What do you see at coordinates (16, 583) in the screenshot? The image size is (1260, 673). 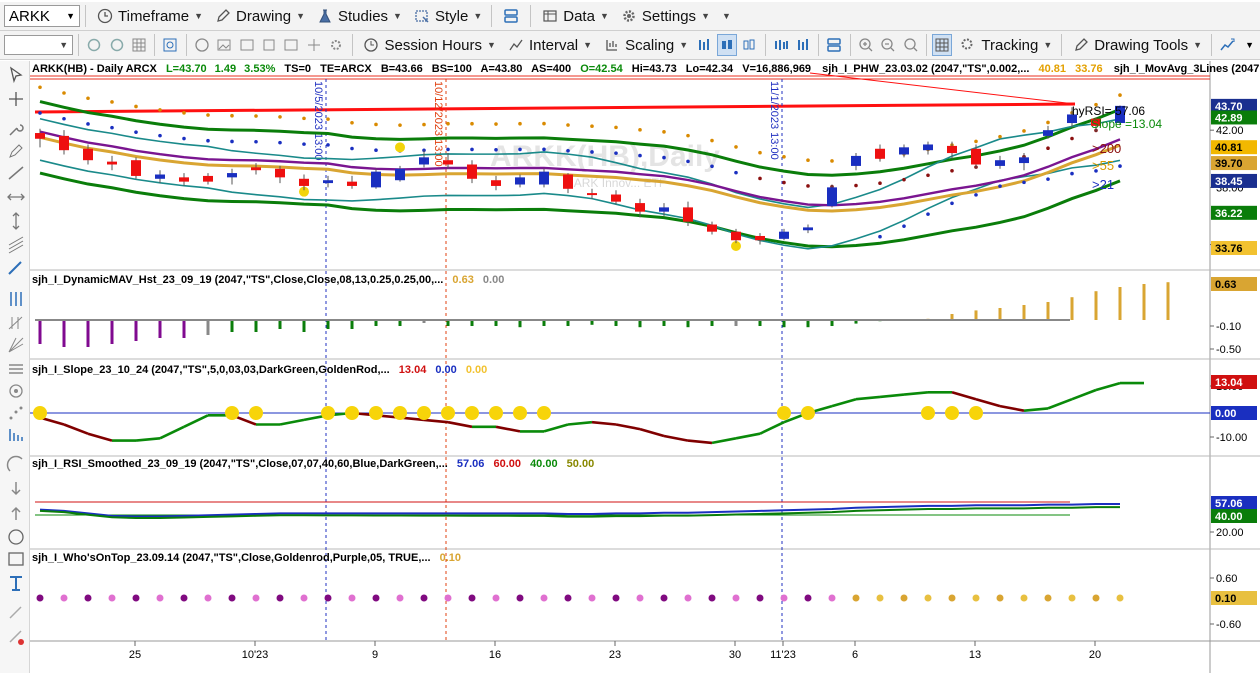 I see `text-icon` at bounding box center [16, 583].